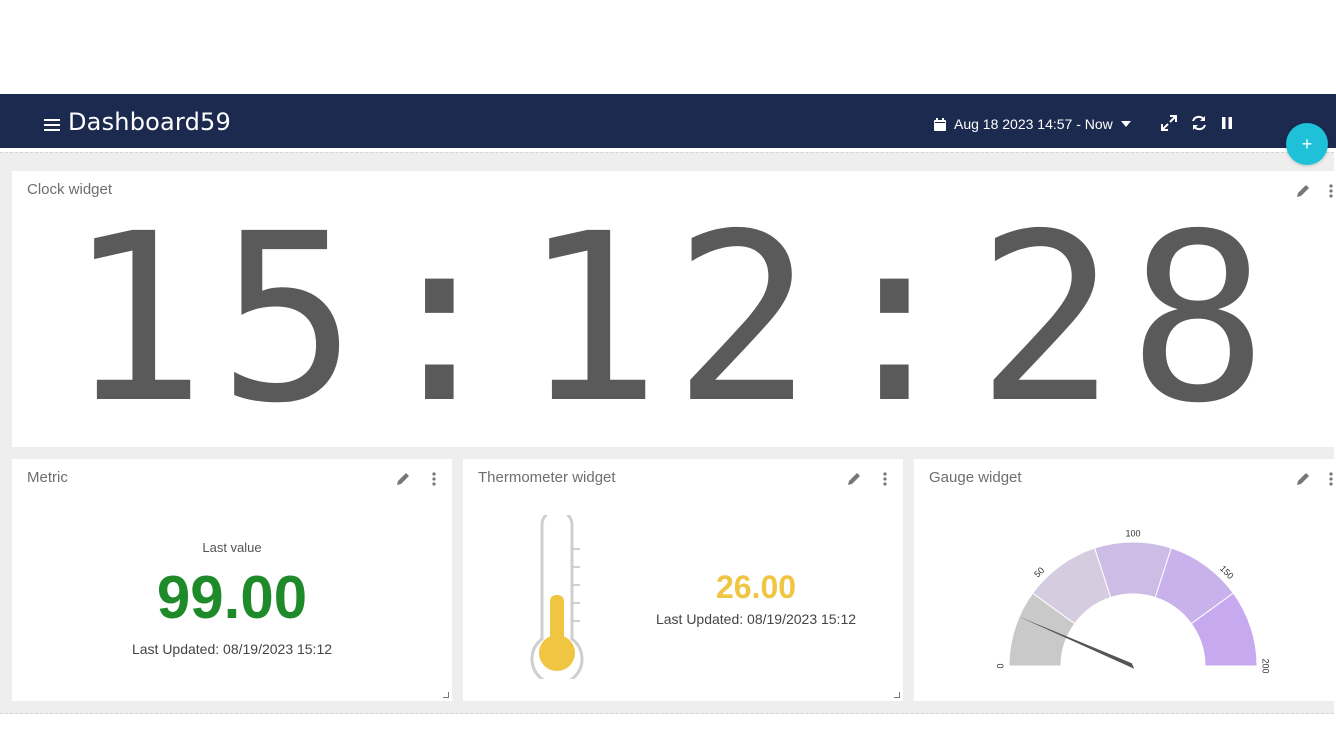 This screenshot has height=734, width=1336. I want to click on gauge-tick-label: 200, so click(1266, 665).